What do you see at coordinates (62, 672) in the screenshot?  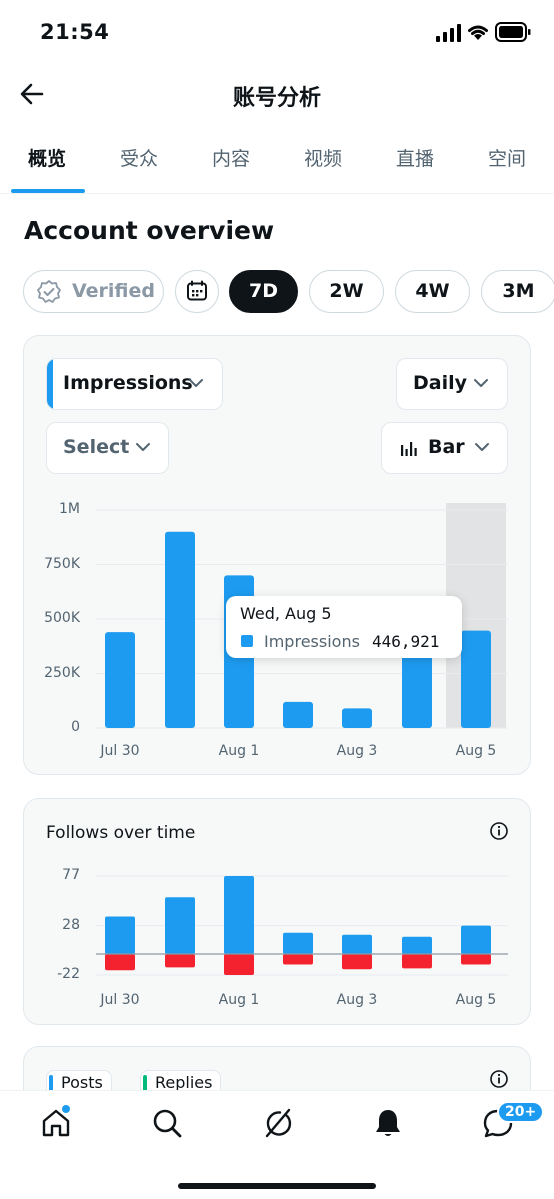 I see `y-axis-tick-label: 250K` at bounding box center [62, 672].